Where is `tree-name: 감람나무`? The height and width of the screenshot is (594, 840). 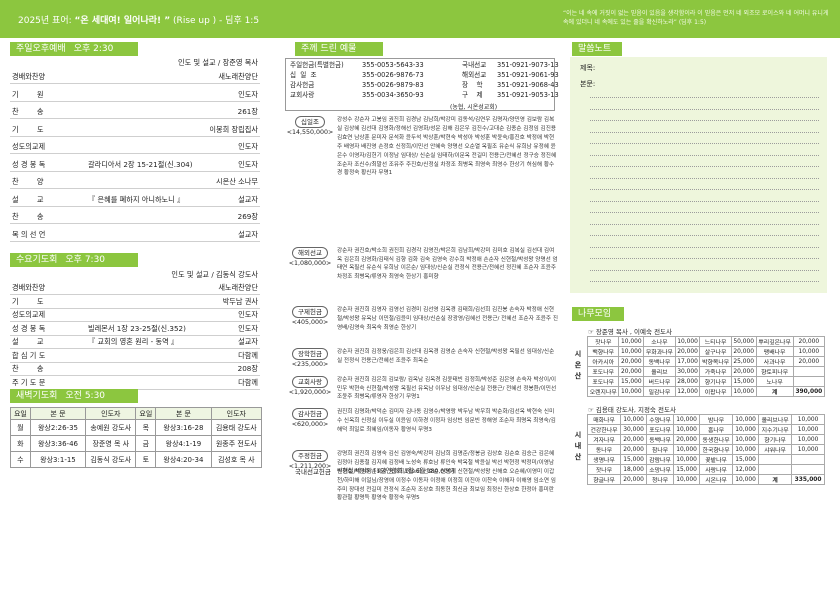
tree-name: 감람나무 is located at coordinates (660, 459).